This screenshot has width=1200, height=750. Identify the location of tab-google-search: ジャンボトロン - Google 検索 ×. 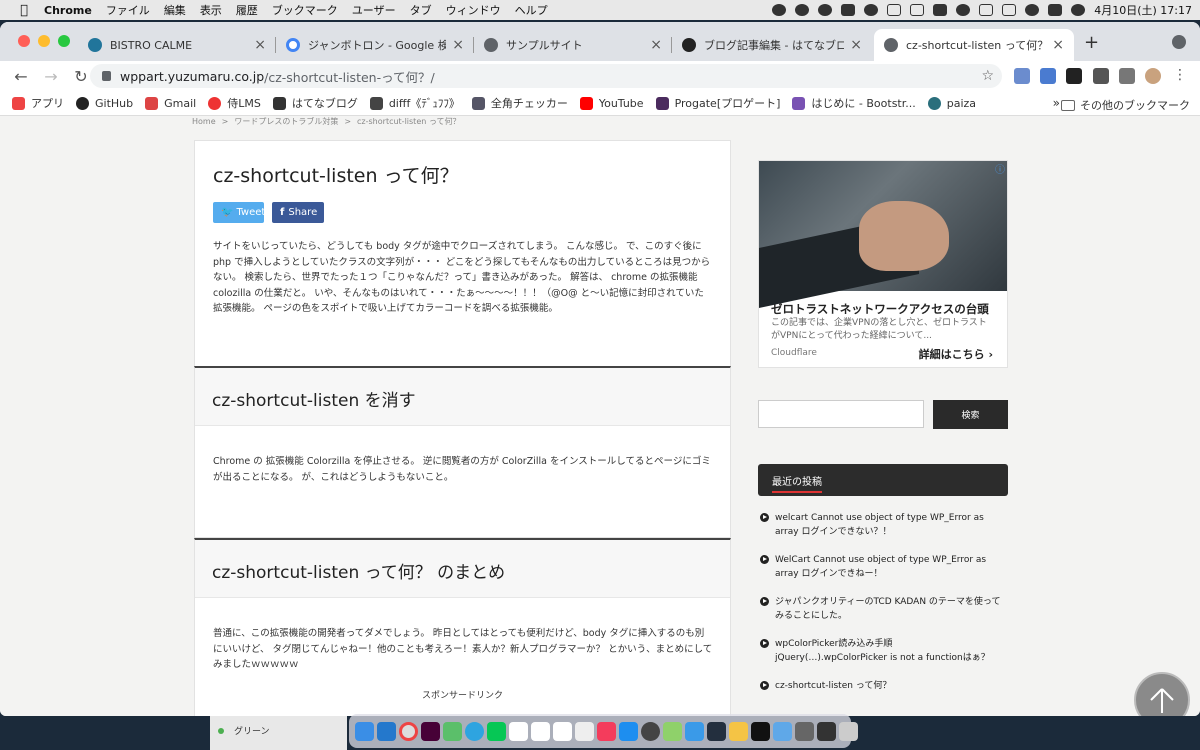
(375, 45).